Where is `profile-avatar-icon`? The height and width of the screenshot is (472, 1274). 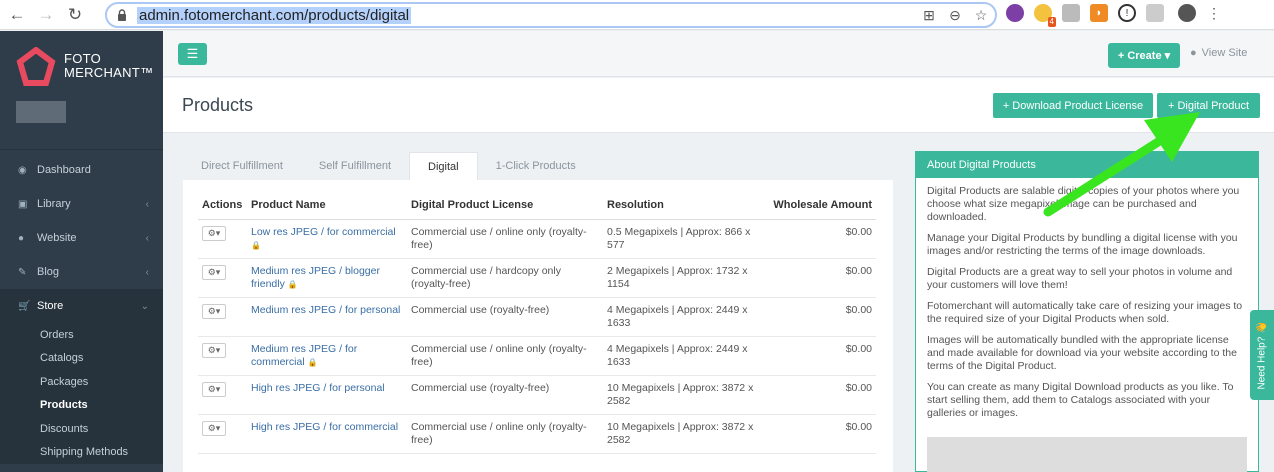 profile-avatar-icon is located at coordinates (1187, 13).